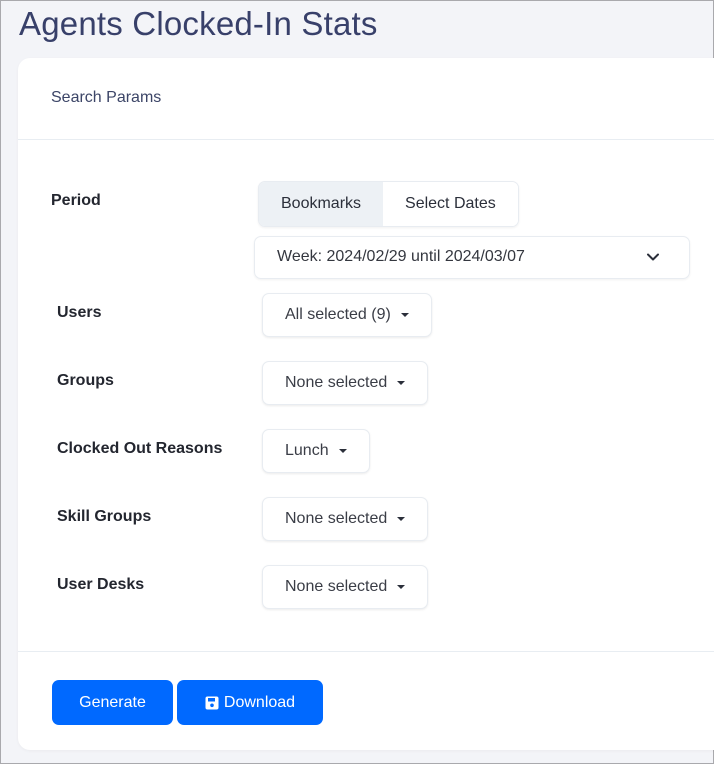 The image size is (714, 764). What do you see at coordinates (336, 382) in the screenshot?
I see `groups-dropdown-value: None selected` at bounding box center [336, 382].